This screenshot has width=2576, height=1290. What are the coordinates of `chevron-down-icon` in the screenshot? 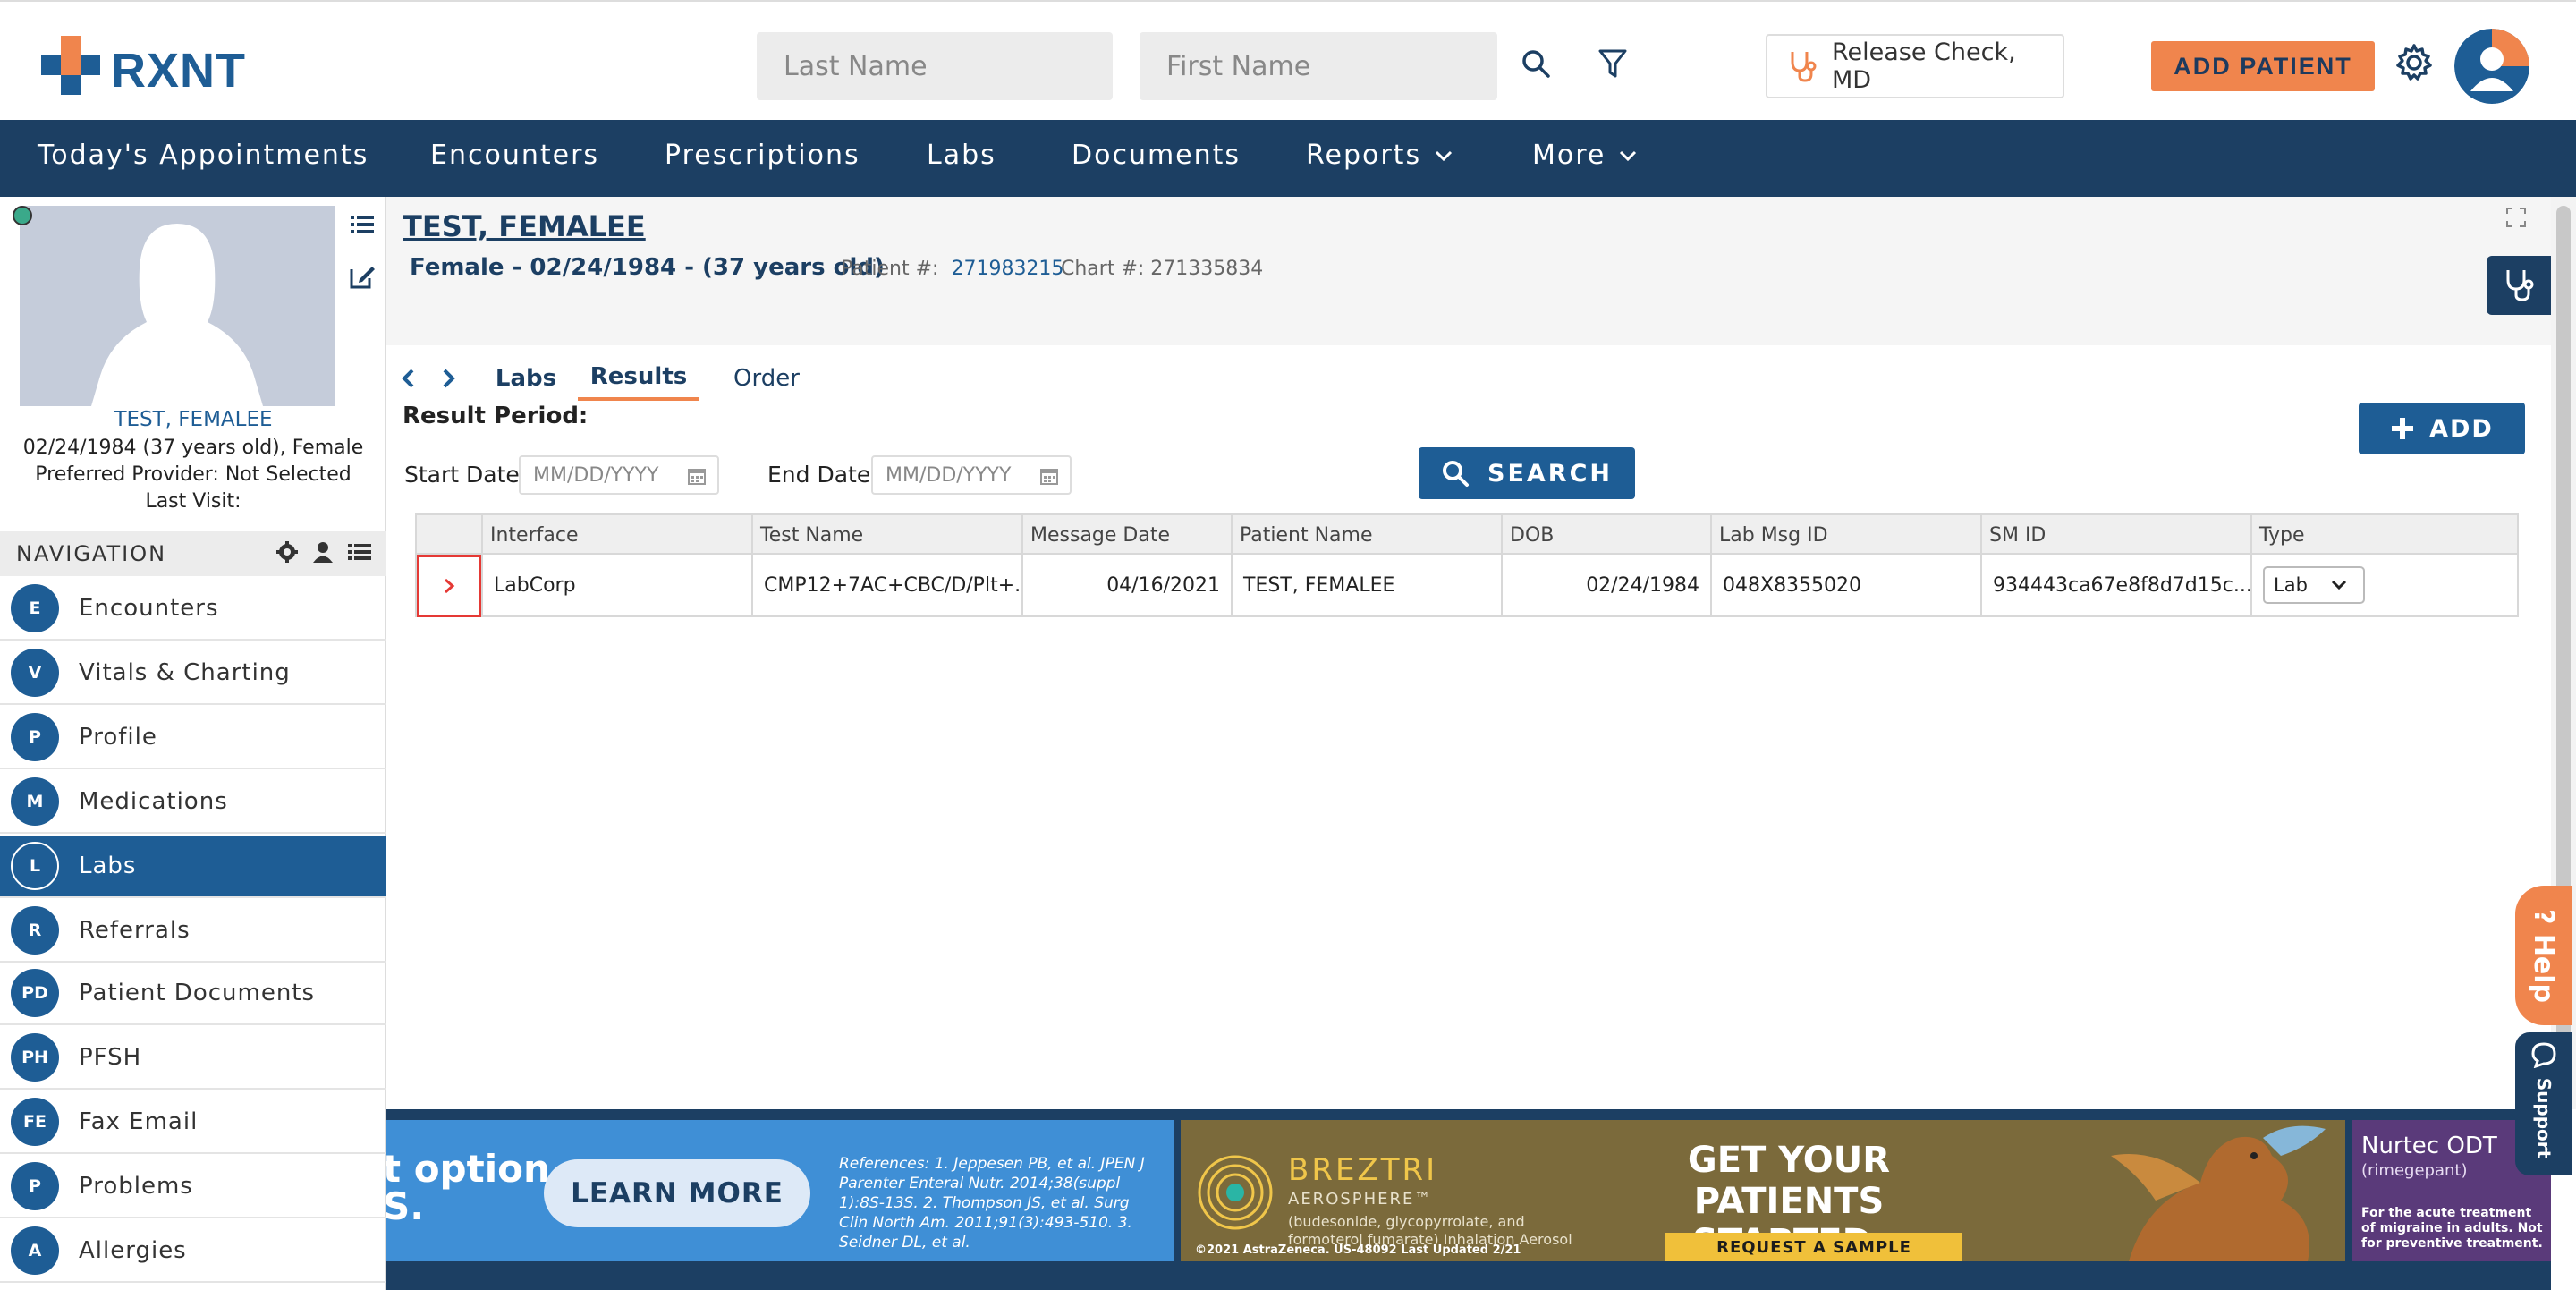 It's located at (2338, 585).